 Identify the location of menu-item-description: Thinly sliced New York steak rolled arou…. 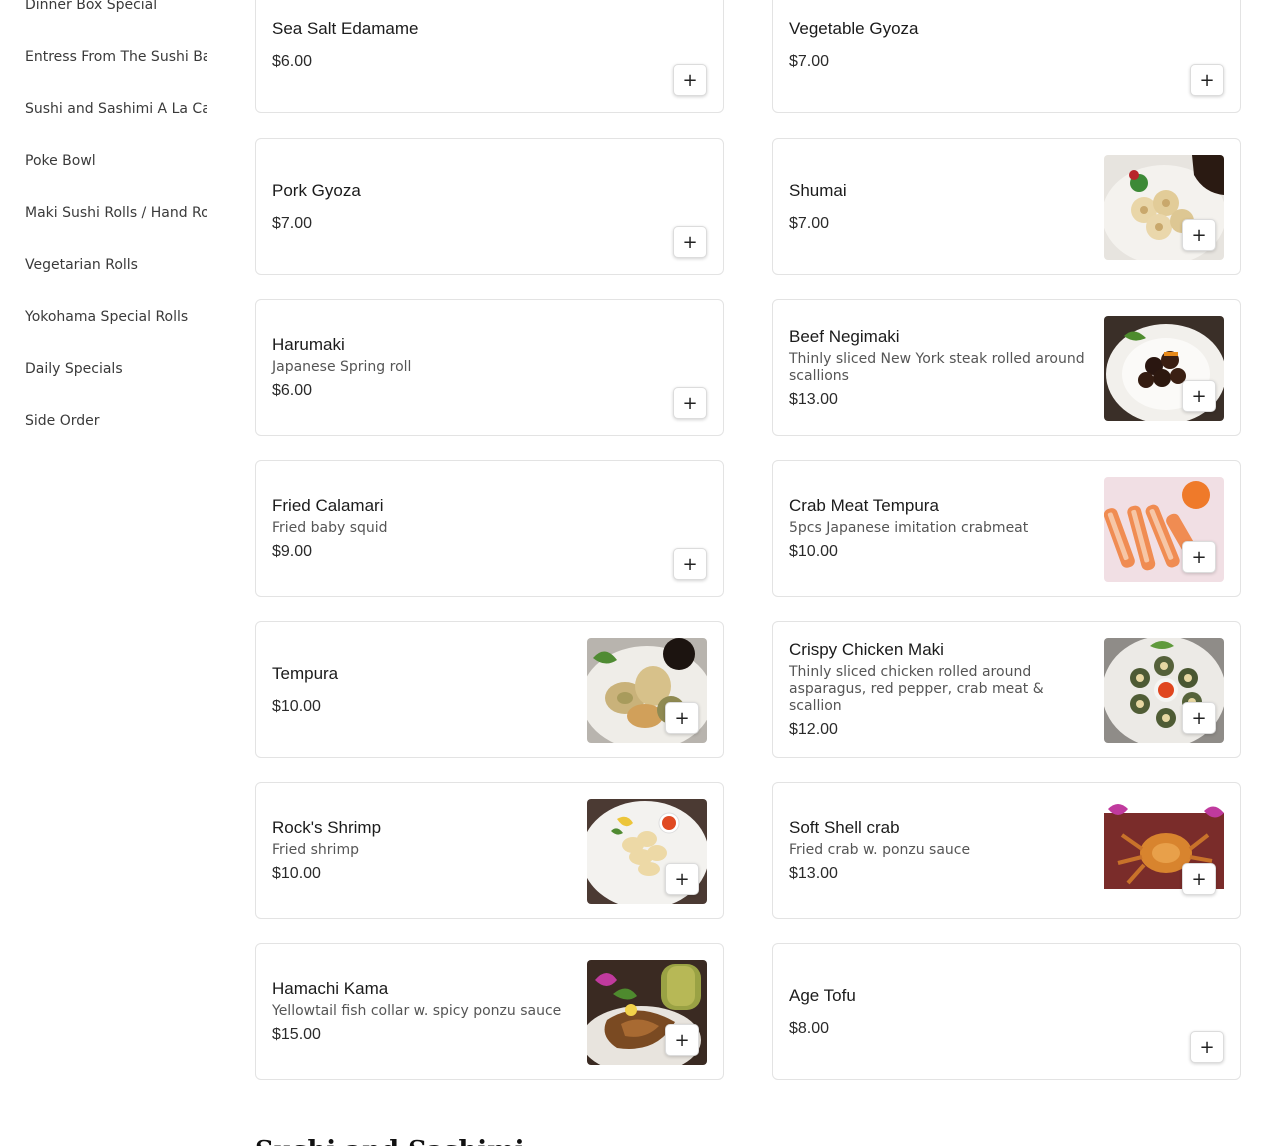
(937, 367).